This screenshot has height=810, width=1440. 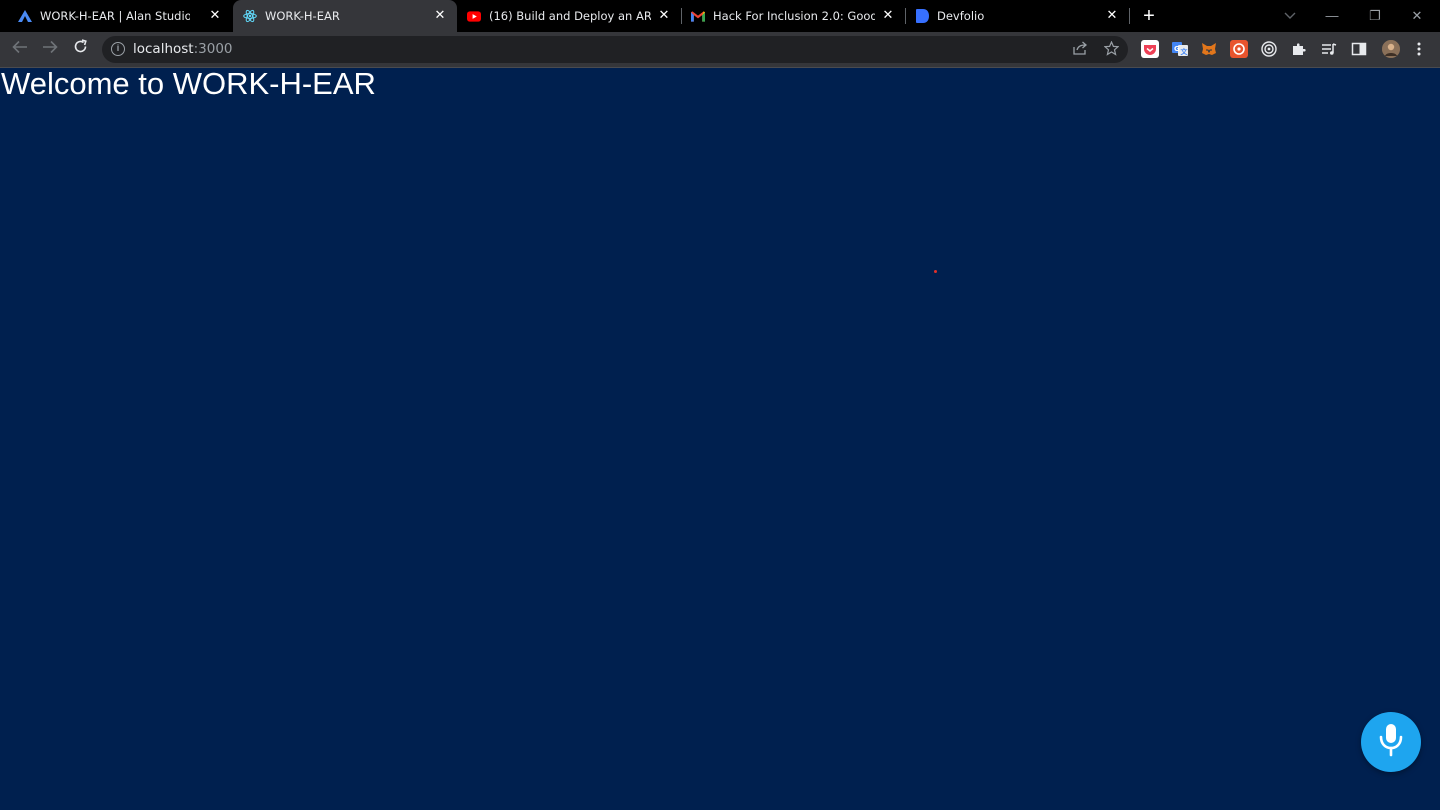 What do you see at coordinates (1111, 49) in the screenshot?
I see `bookmark-star-icon` at bounding box center [1111, 49].